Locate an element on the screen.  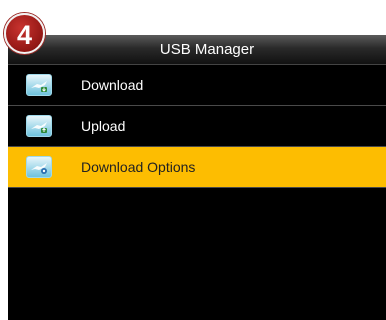
menu-item-download-options: Download Options is located at coordinates (197, 167).